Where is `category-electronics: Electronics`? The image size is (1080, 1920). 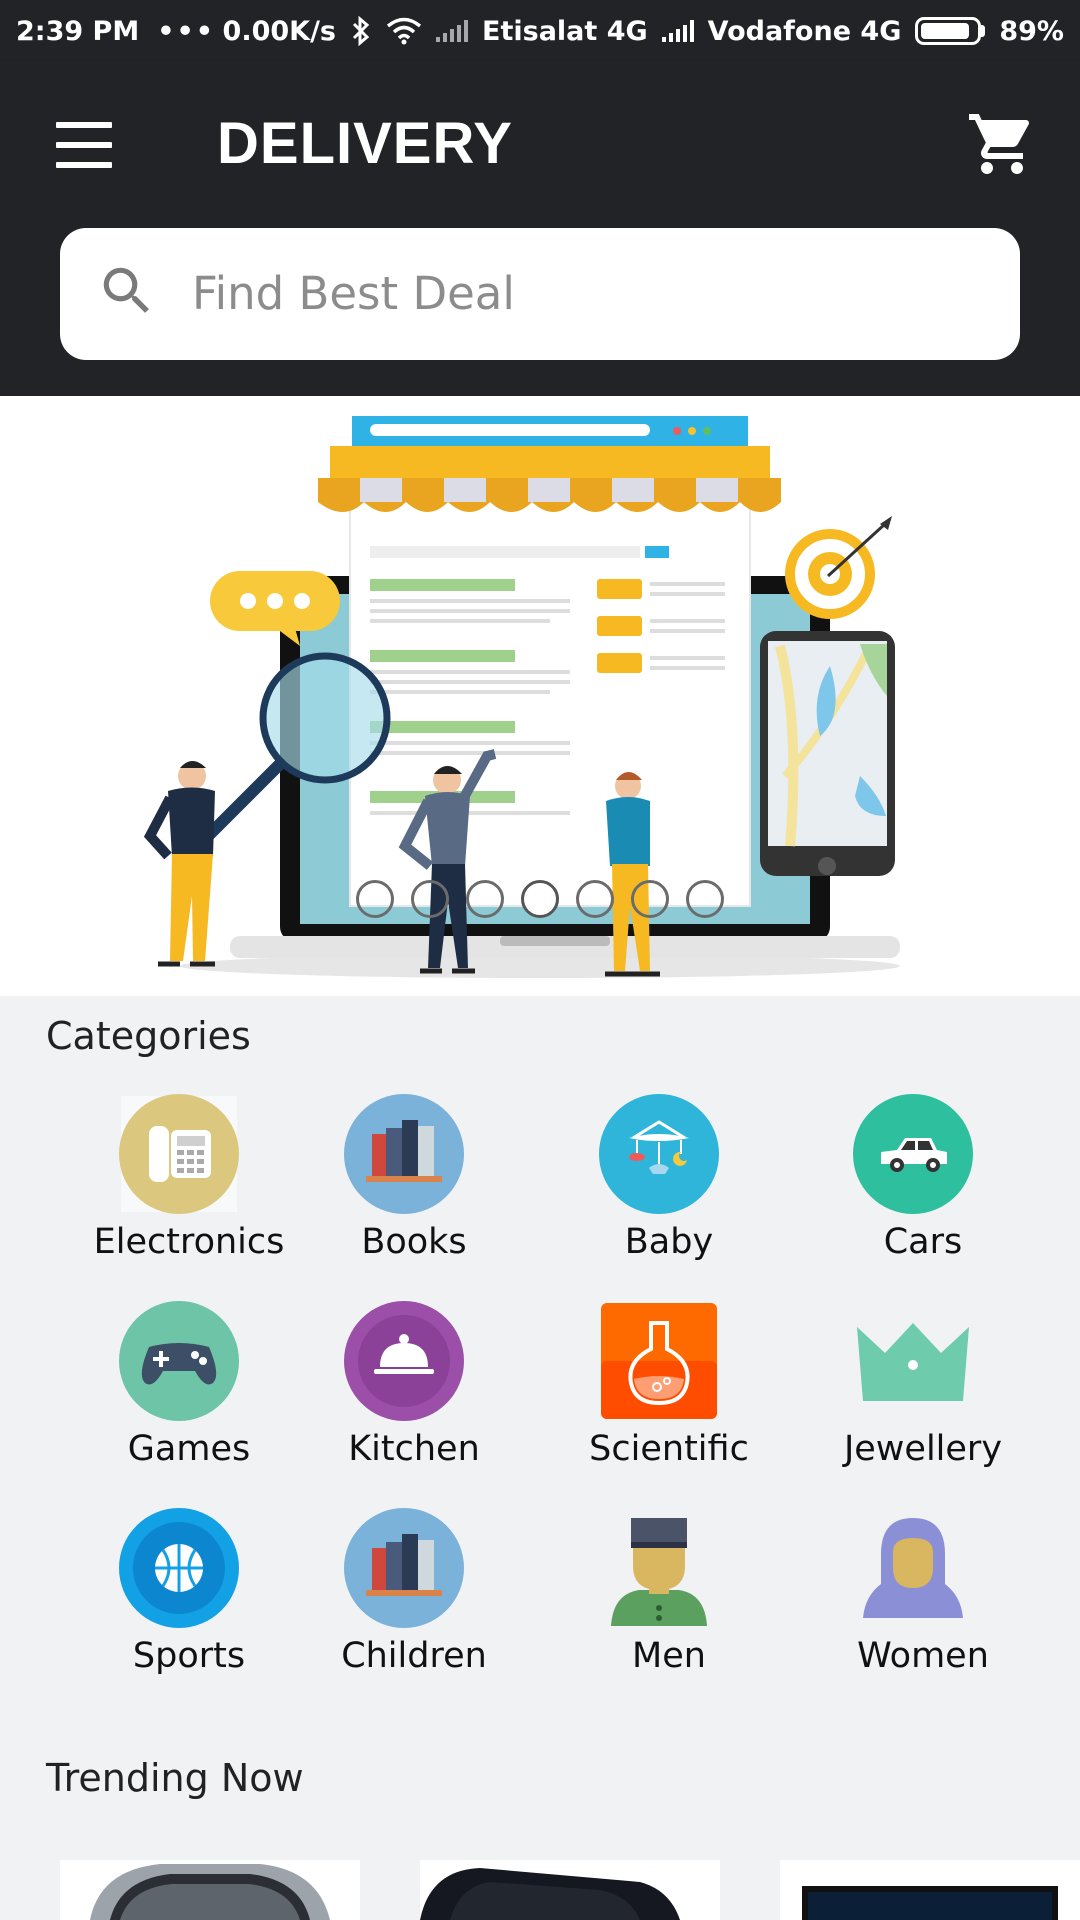
category-electronics: Electronics is located at coordinates (189, 1189).